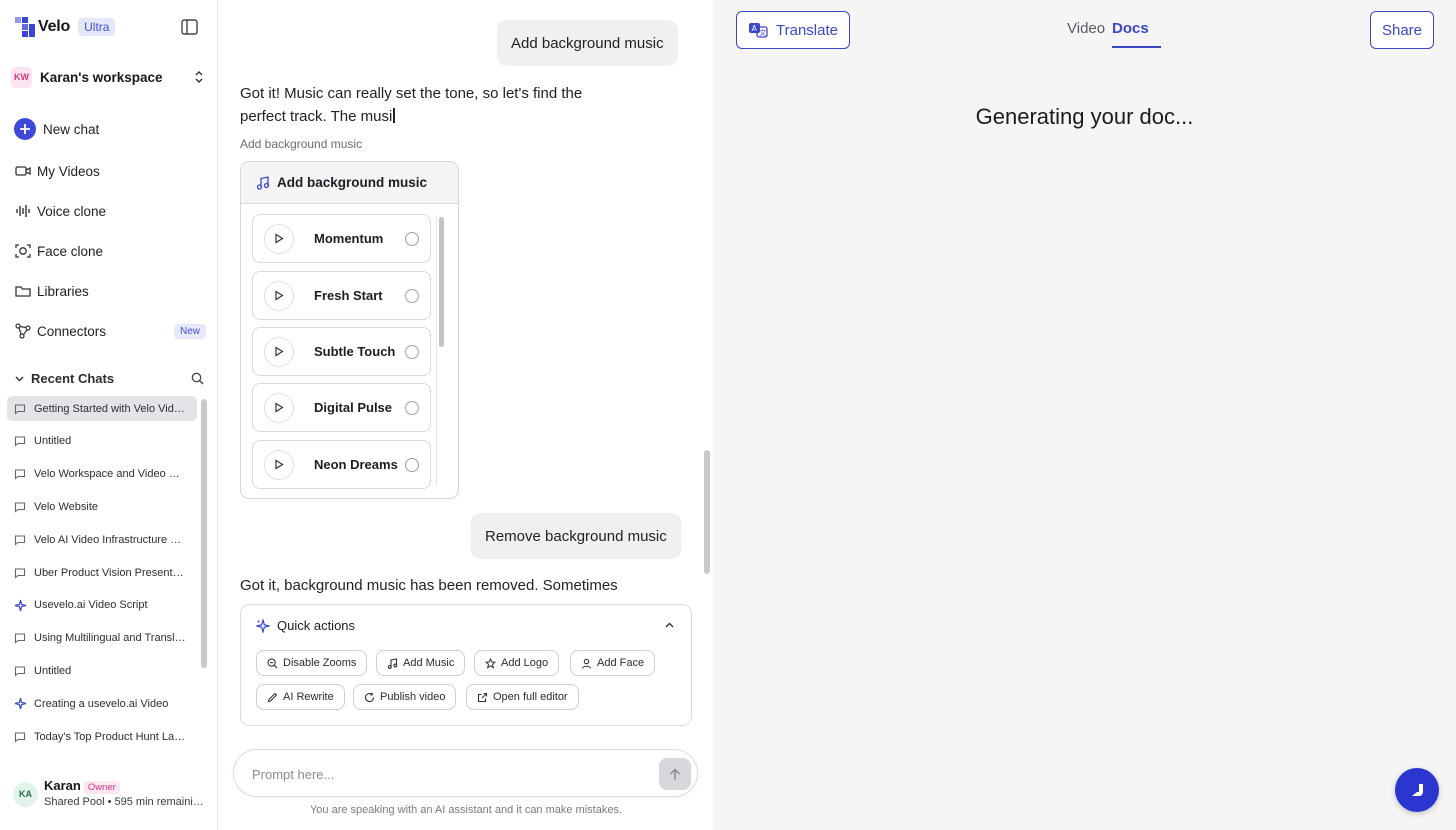 This screenshot has height=830, width=1456. Describe the element at coordinates (63, 291) in the screenshot. I see `nav-libraries-label: Libraries` at that location.